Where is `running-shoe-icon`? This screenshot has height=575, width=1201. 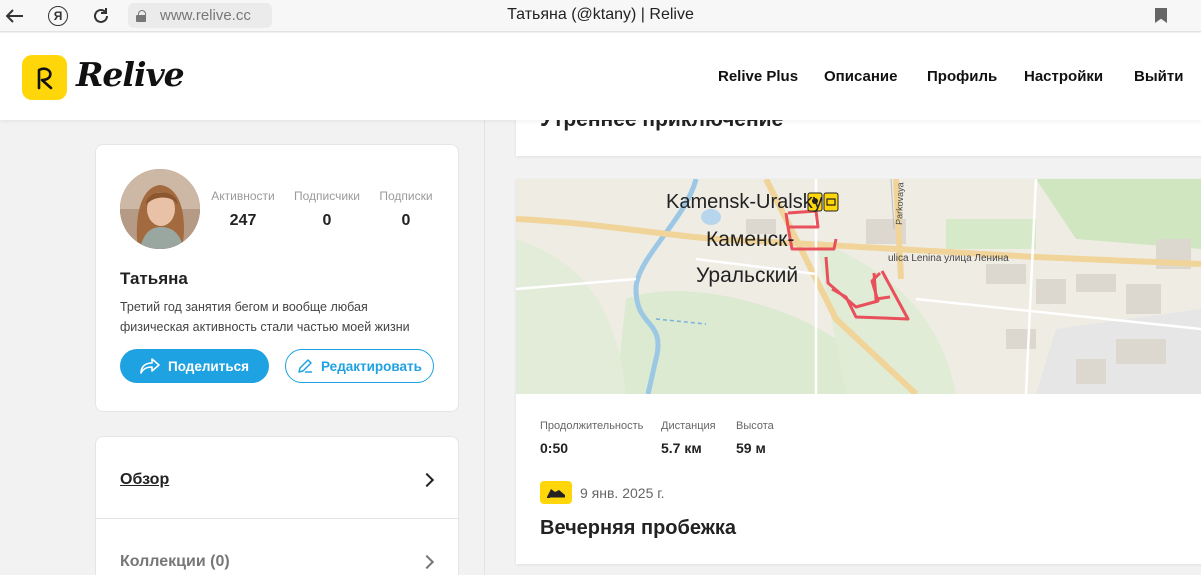 running-shoe-icon is located at coordinates (556, 492).